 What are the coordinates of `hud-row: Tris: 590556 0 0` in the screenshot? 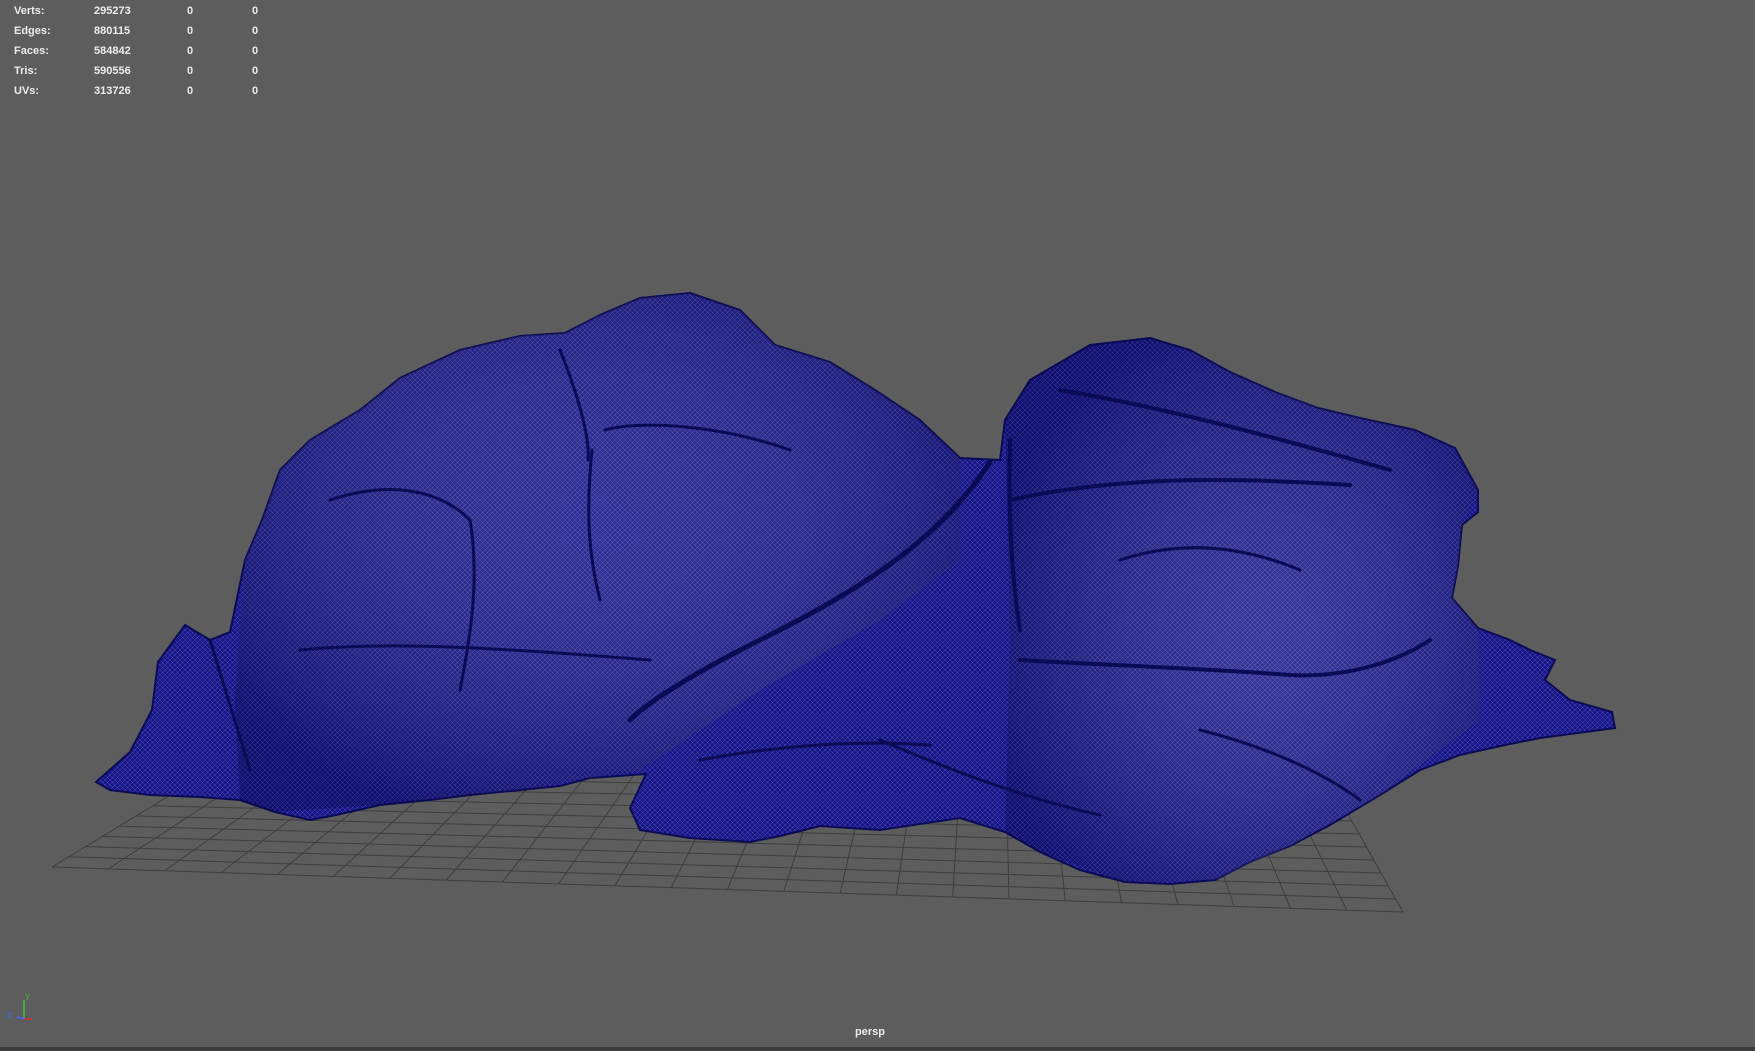 It's located at (144, 71).